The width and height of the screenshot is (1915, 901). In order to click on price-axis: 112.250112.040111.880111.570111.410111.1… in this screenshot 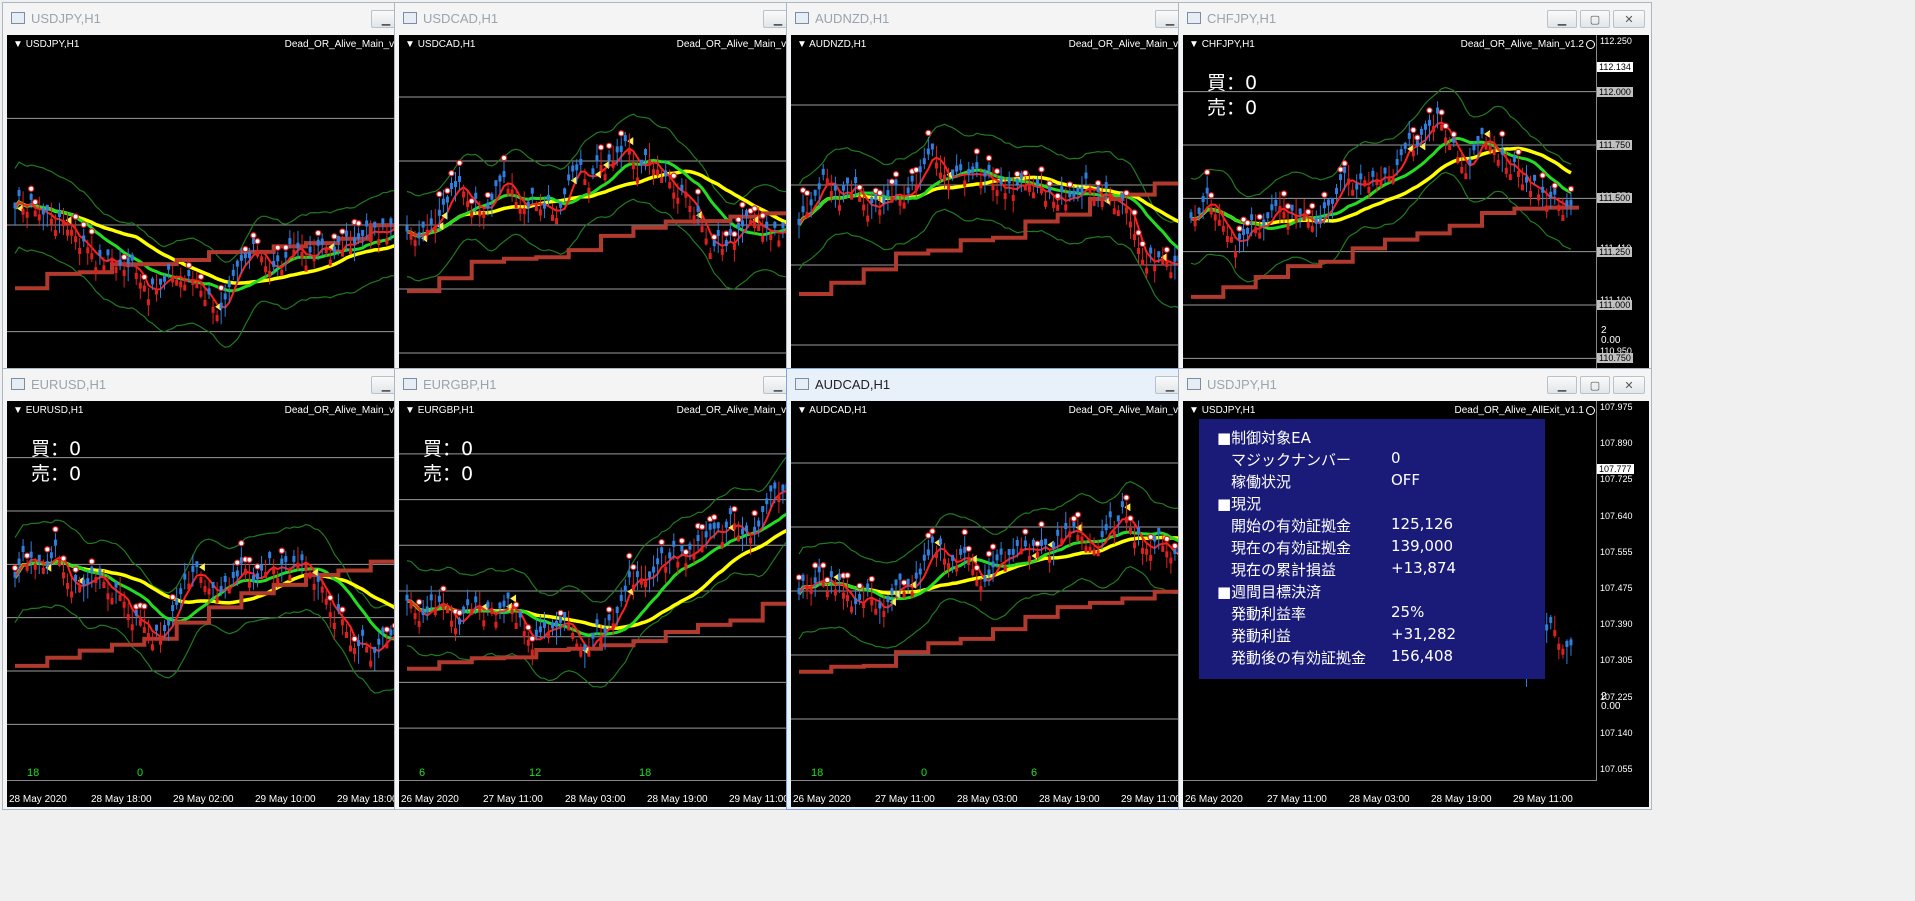, I will do `click(1622, 225)`.